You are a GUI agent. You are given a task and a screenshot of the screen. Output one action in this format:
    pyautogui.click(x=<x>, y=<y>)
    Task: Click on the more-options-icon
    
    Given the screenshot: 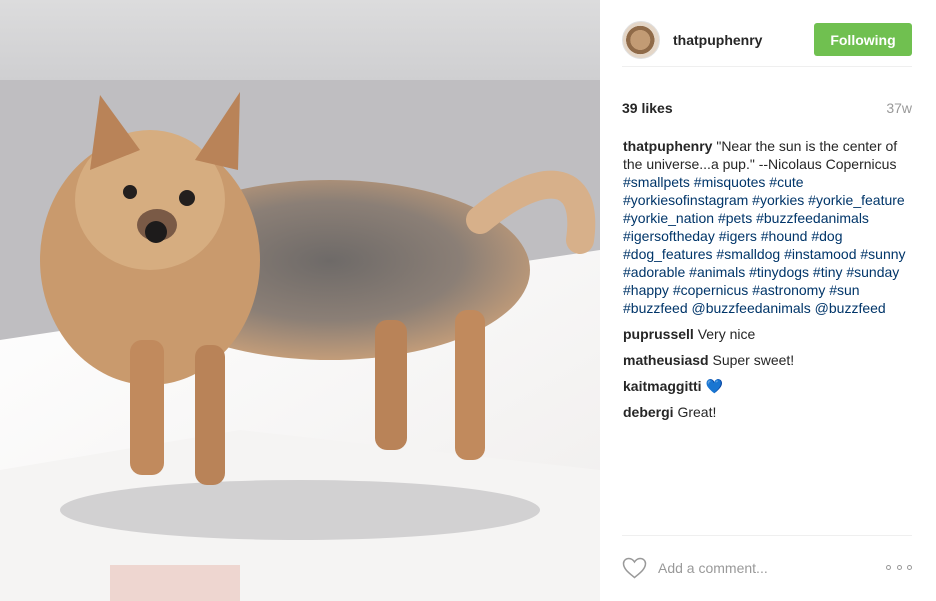 What is the action you would take?
    pyautogui.click(x=899, y=567)
    